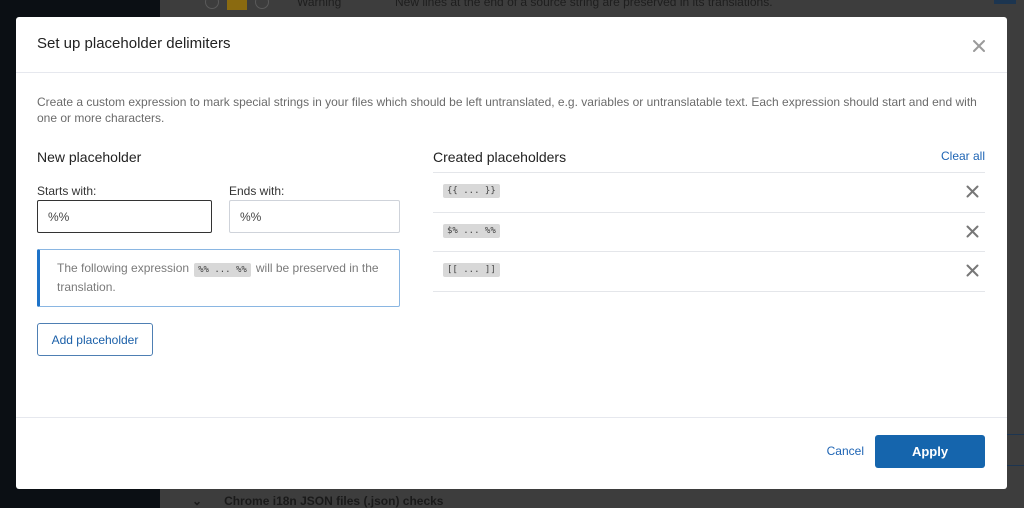 This screenshot has height=508, width=1024. What do you see at coordinates (511, 453) in the screenshot?
I see `dialog-footer: Cancel Apply` at bounding box center [511, 453].